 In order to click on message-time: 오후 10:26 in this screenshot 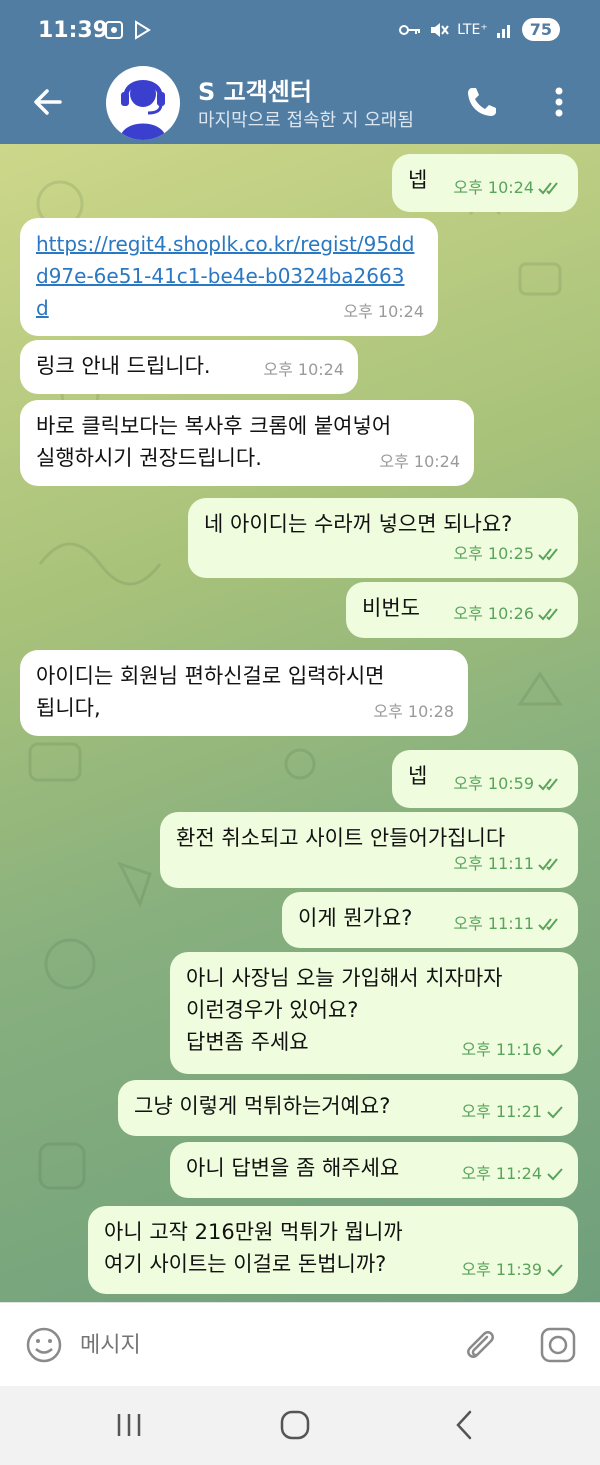, I will do `click(493, 613)`.